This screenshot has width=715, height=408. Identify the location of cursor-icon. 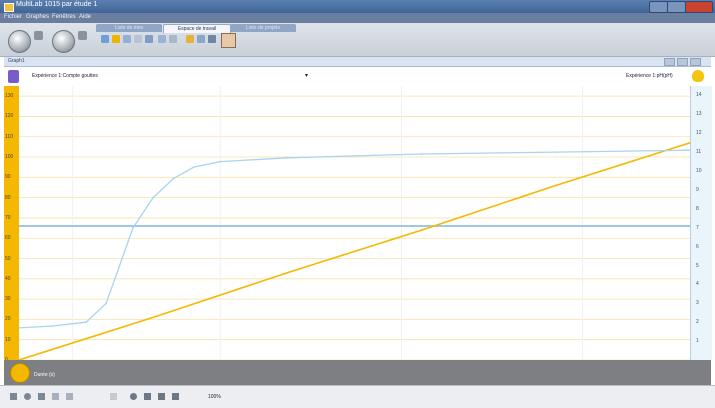
(13, 396).